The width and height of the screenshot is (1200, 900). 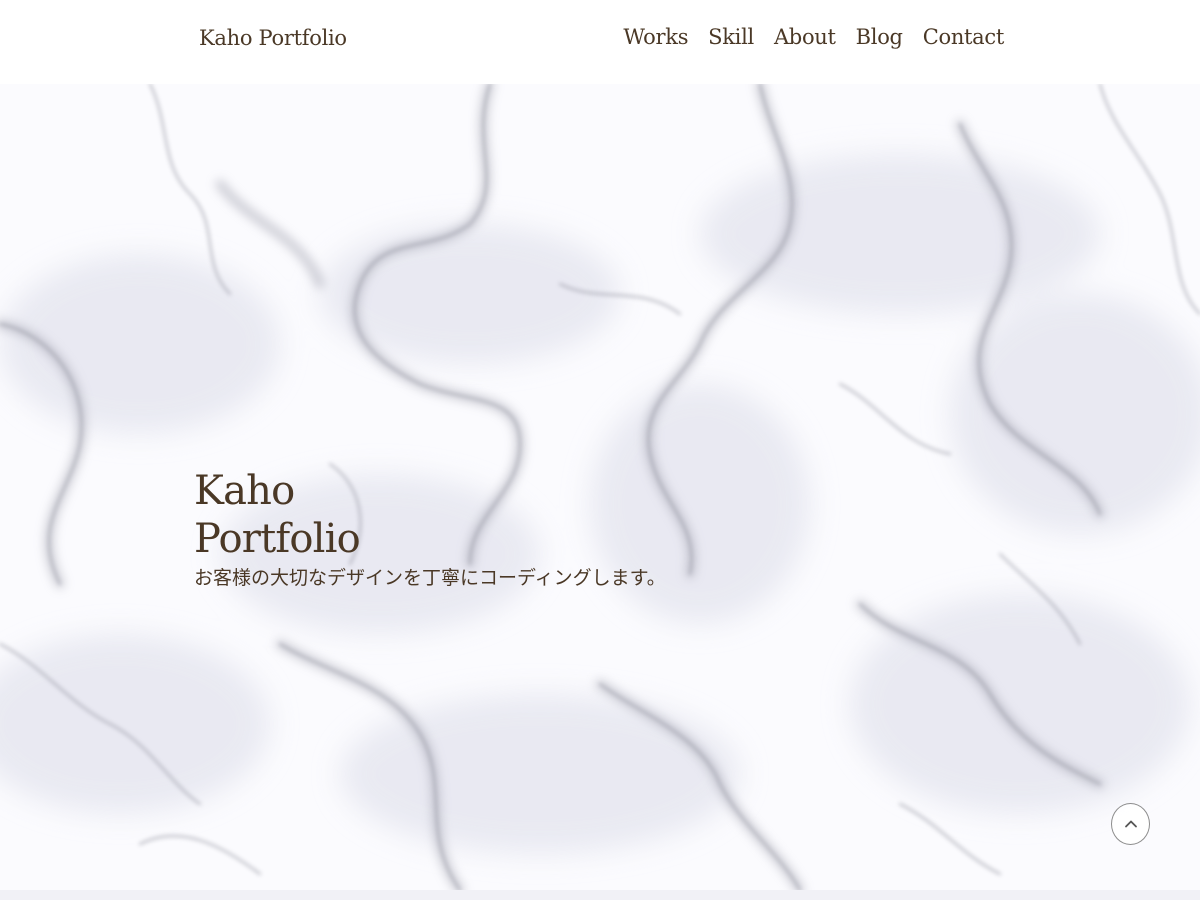 I want to click on back-to-top-button, so click(x=1130, y=824).